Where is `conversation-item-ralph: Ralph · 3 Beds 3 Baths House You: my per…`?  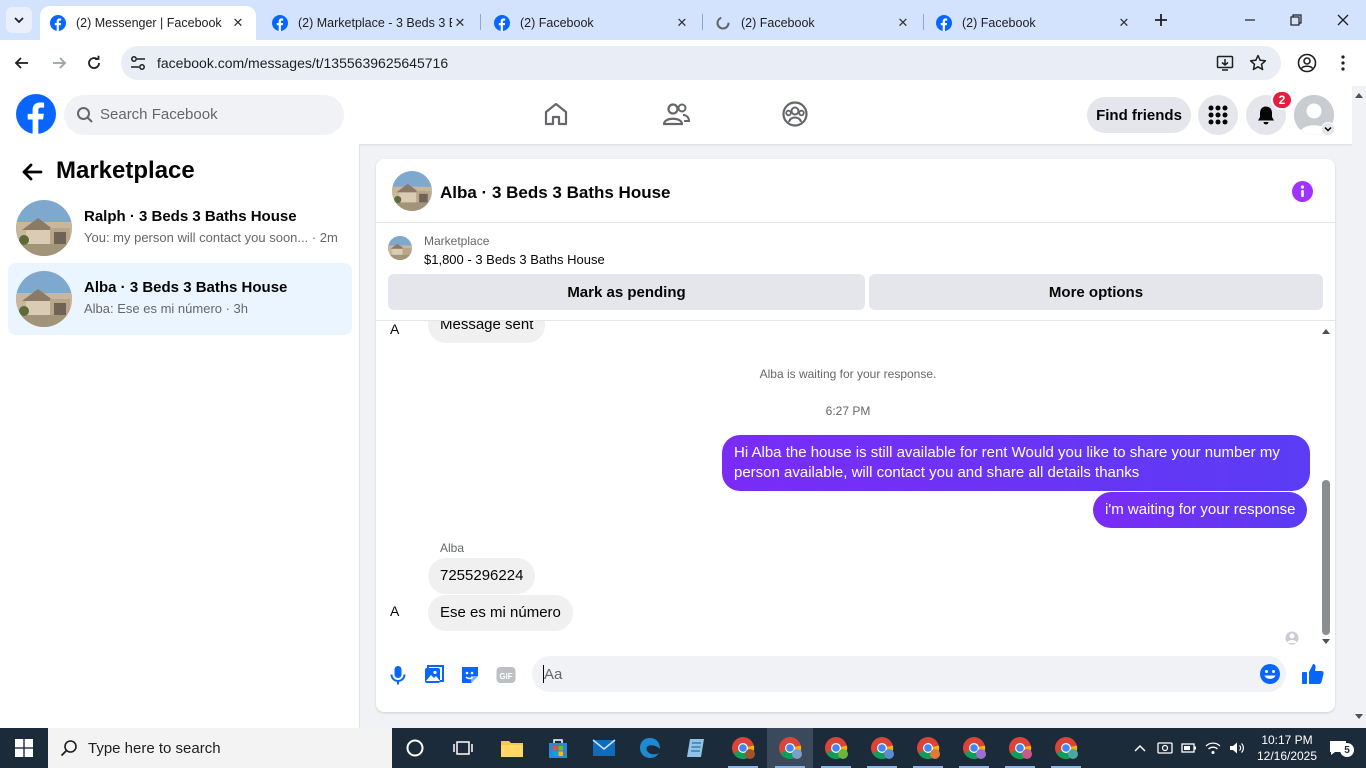
conversation-item-ralph: Ralph · 3 Beds 3 Baths House You: my per… is located at coordinates (180, 228).